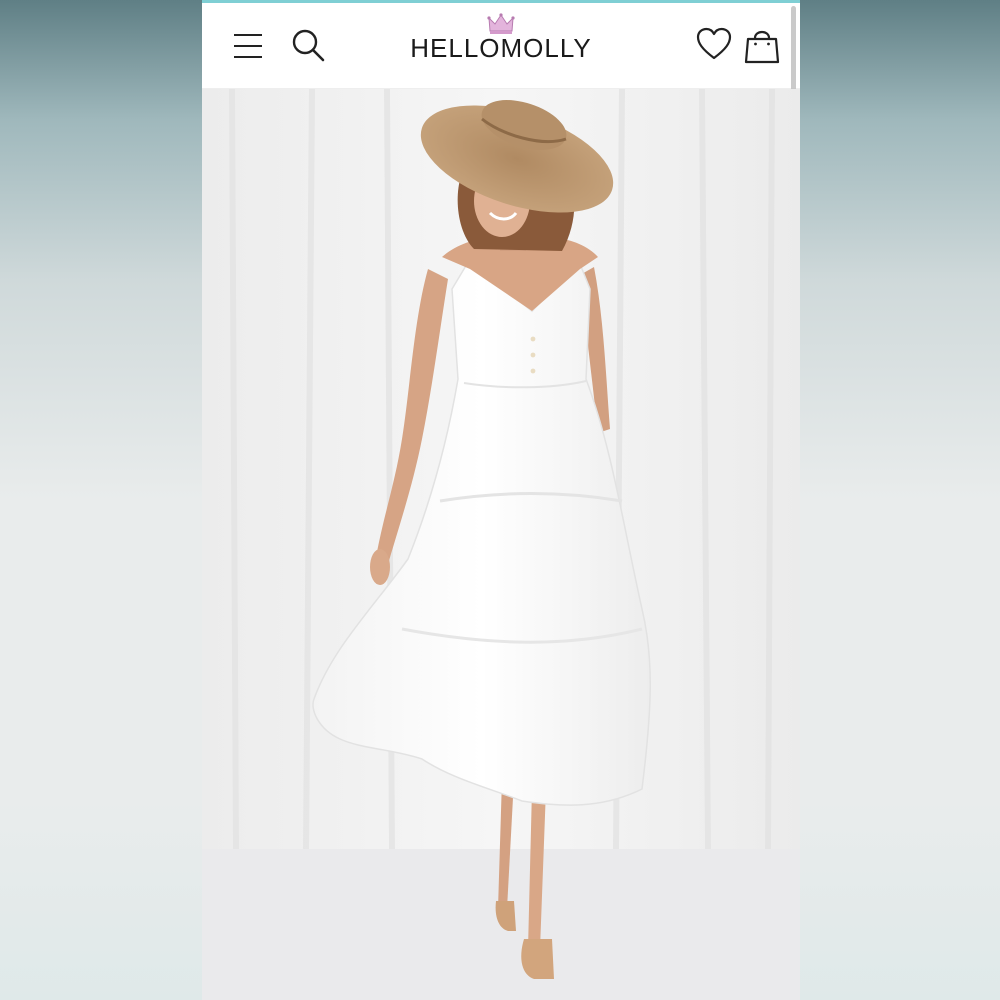  I want to click on brand-name: HELLOMOLLY, so click(501, 48).